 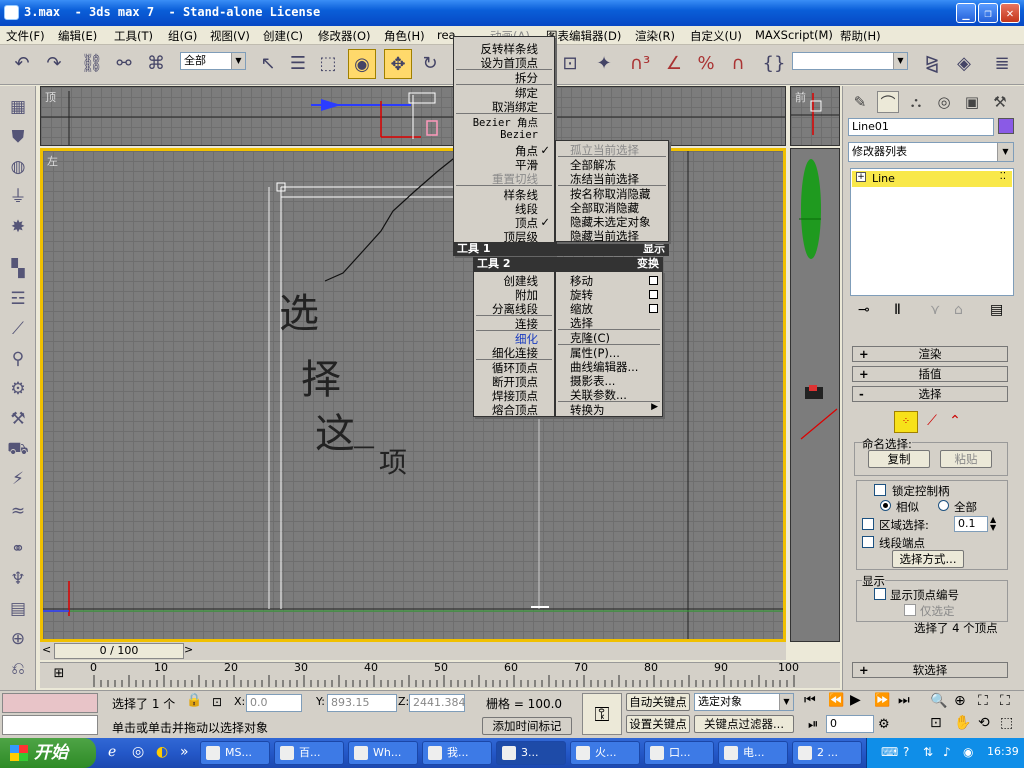 I want to click on time-slider-thumb: 0 / 100, so click(x=119, y=651).